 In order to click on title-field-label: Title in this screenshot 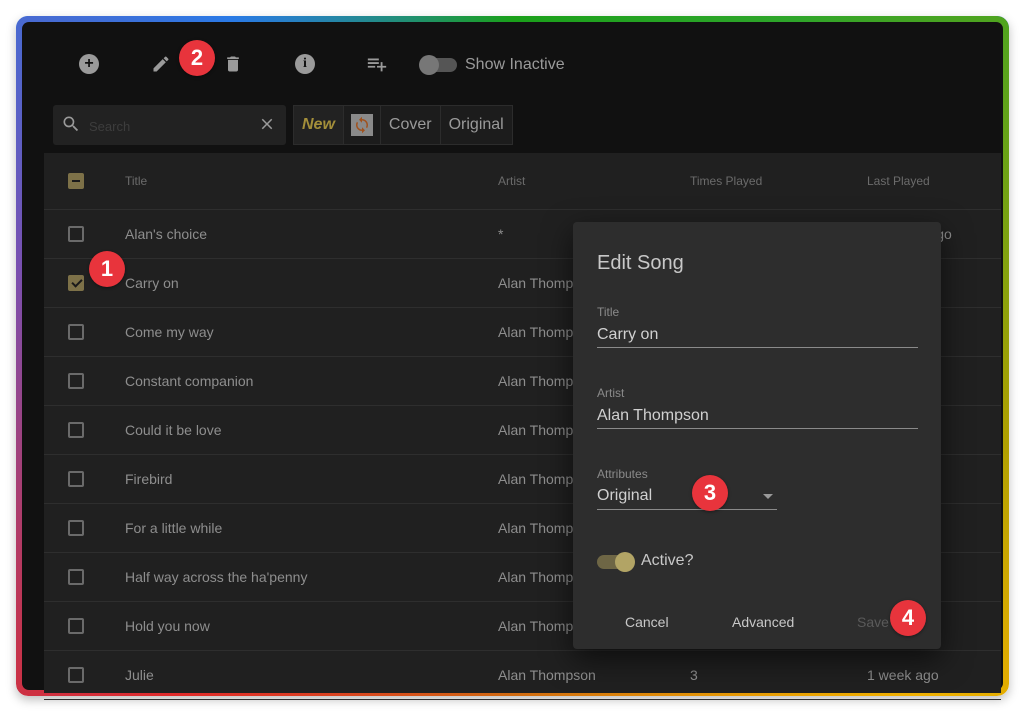, I will do `click(608, 312)`.